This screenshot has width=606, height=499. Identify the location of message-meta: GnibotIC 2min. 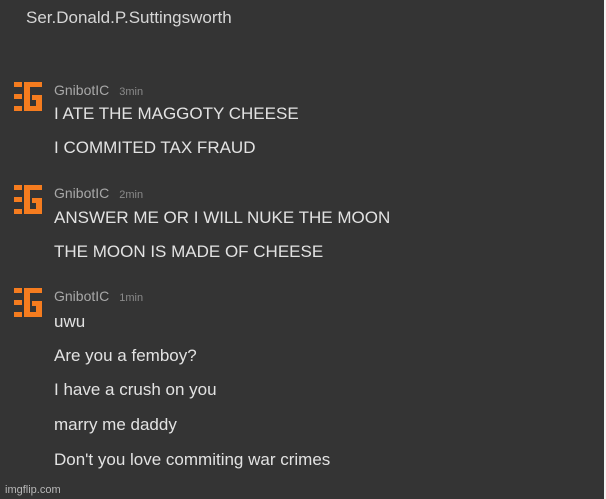
(98, 194).